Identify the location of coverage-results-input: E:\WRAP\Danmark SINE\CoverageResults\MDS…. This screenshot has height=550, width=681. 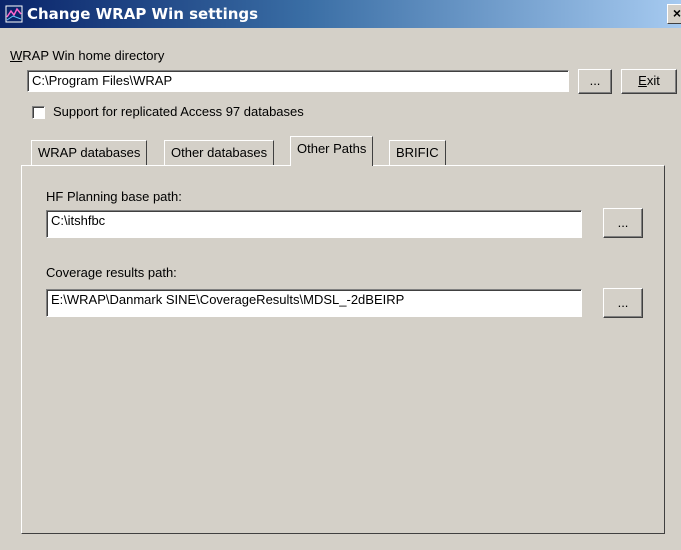
(314, 303).